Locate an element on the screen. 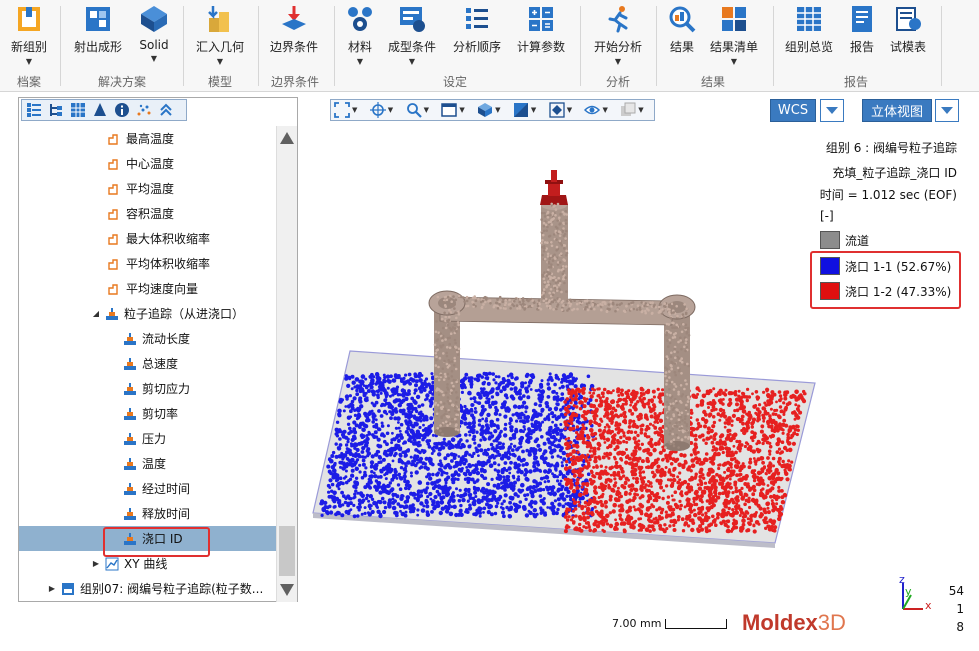 The image size is (979, 651). computation-parameter-button: 计算参数 is located at coordinates (541, 37).